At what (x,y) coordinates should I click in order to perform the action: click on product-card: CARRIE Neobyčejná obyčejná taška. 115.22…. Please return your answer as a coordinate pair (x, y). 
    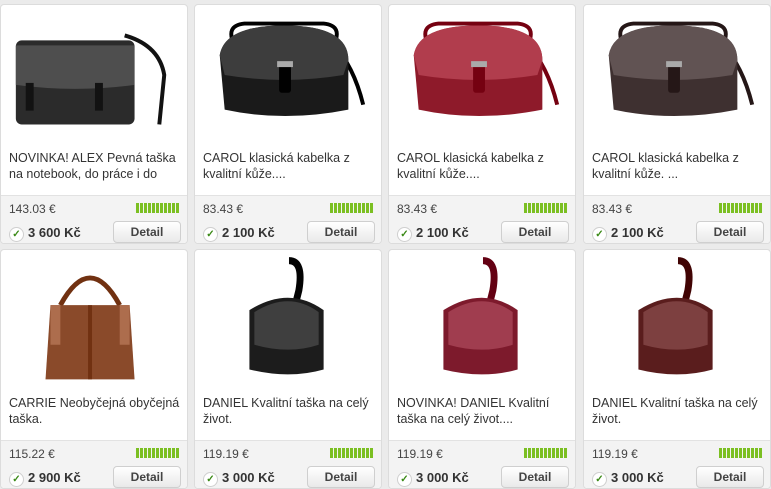
    Looking at the image, I should click on (94, 369).